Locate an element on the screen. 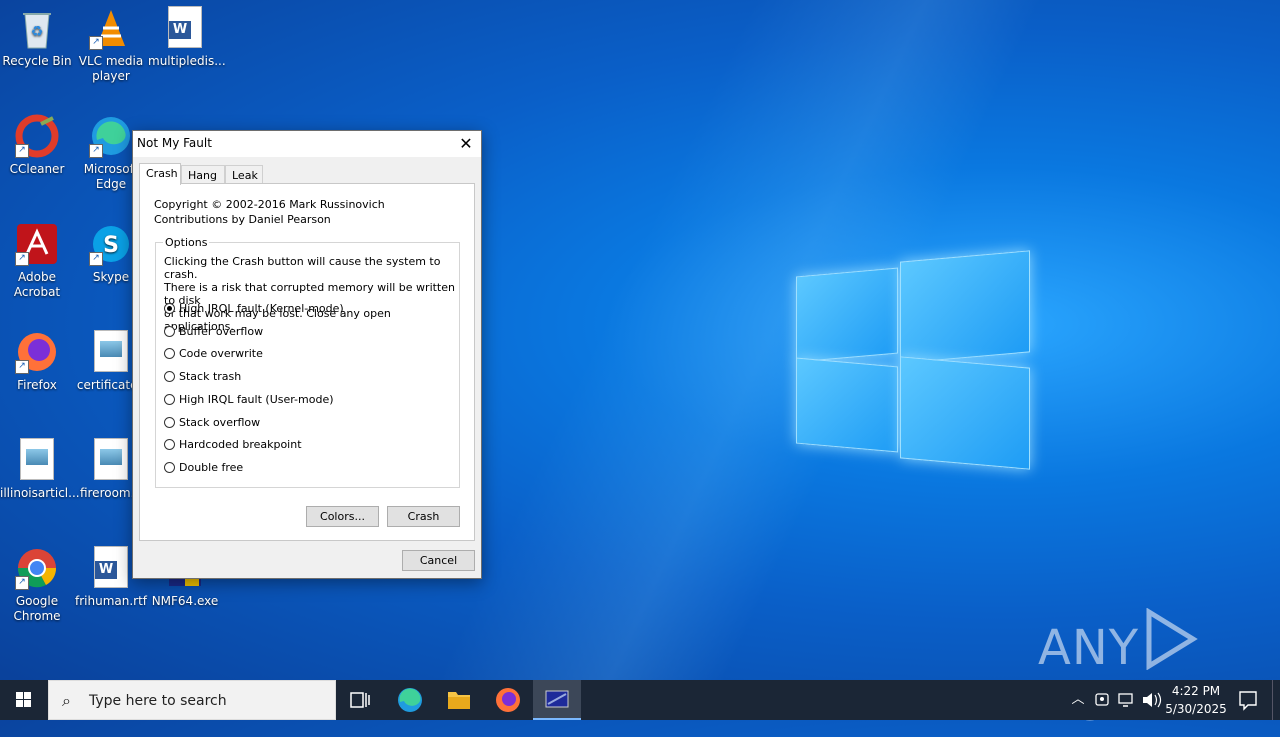 The width and height of the screenshot is (1280, 737). taskbar-firefox is located at coordinates (508, 700).